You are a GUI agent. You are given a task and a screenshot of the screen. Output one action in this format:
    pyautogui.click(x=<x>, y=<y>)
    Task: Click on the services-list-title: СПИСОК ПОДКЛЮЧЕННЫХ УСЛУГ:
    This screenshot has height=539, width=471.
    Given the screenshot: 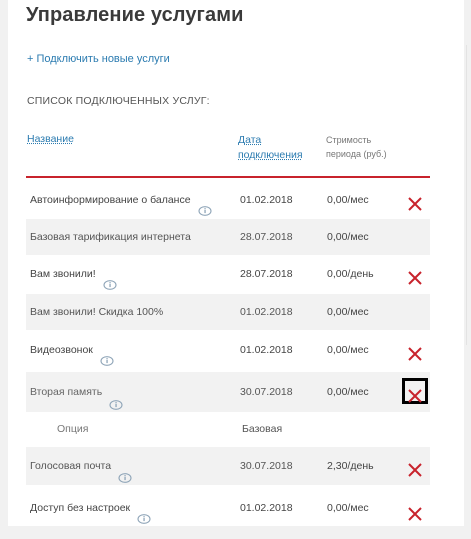 What is the action you would take?
    pyautogui.click(x=118, y=101)
    